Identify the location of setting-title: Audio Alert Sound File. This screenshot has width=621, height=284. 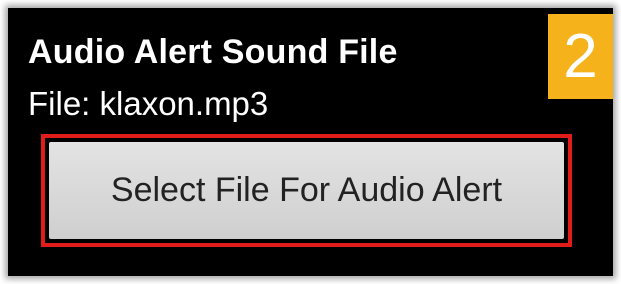
(213, 52).